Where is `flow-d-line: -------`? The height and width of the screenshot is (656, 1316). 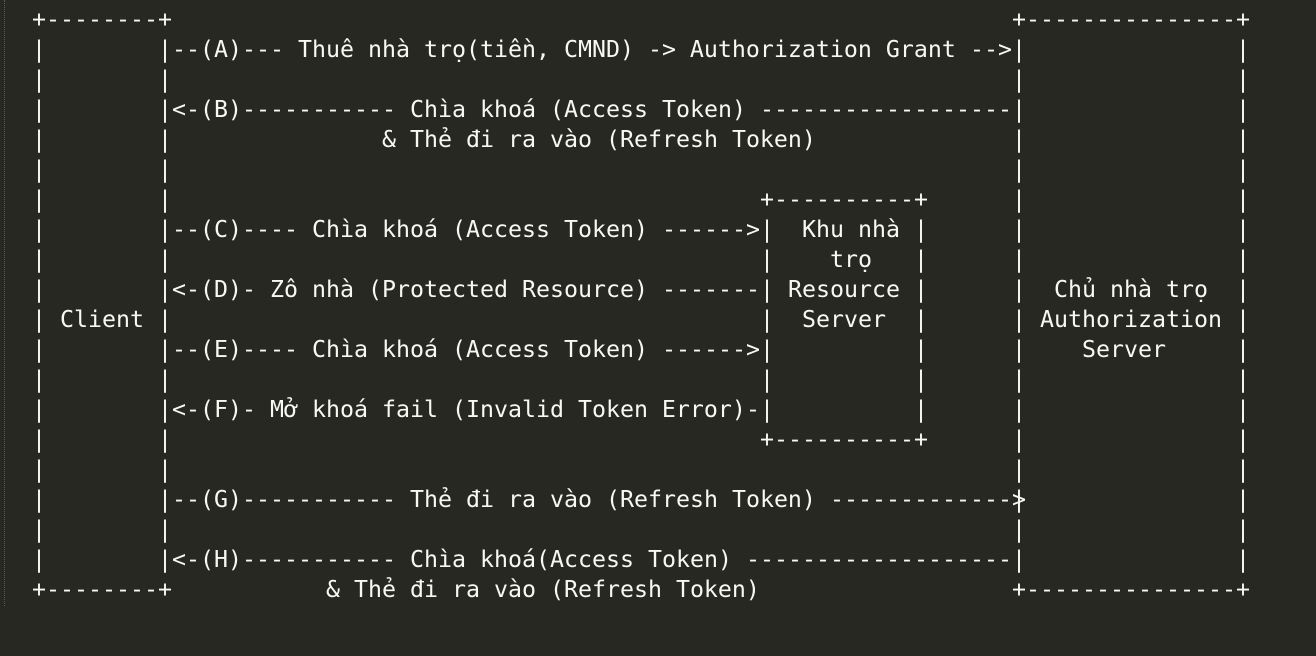 flow-d-line: ------- is located at coordinates (704, 289).